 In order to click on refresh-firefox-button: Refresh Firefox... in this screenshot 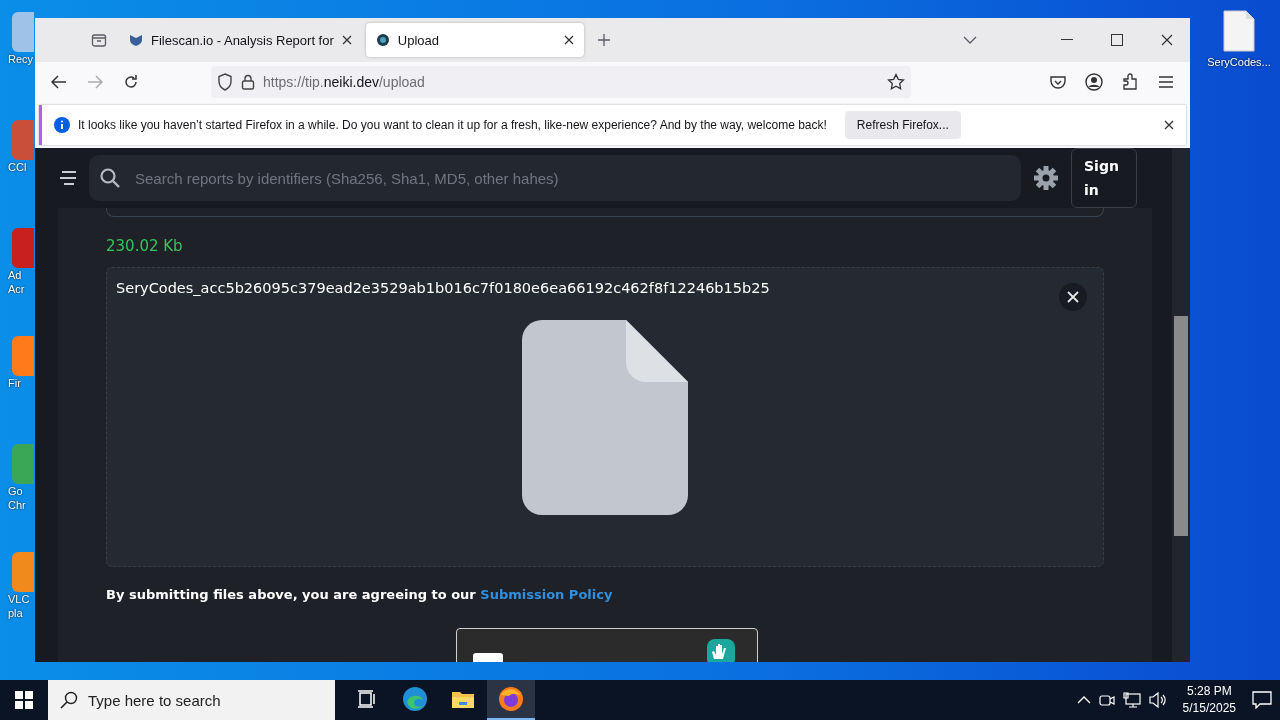, I will do `click(902, 125)`.